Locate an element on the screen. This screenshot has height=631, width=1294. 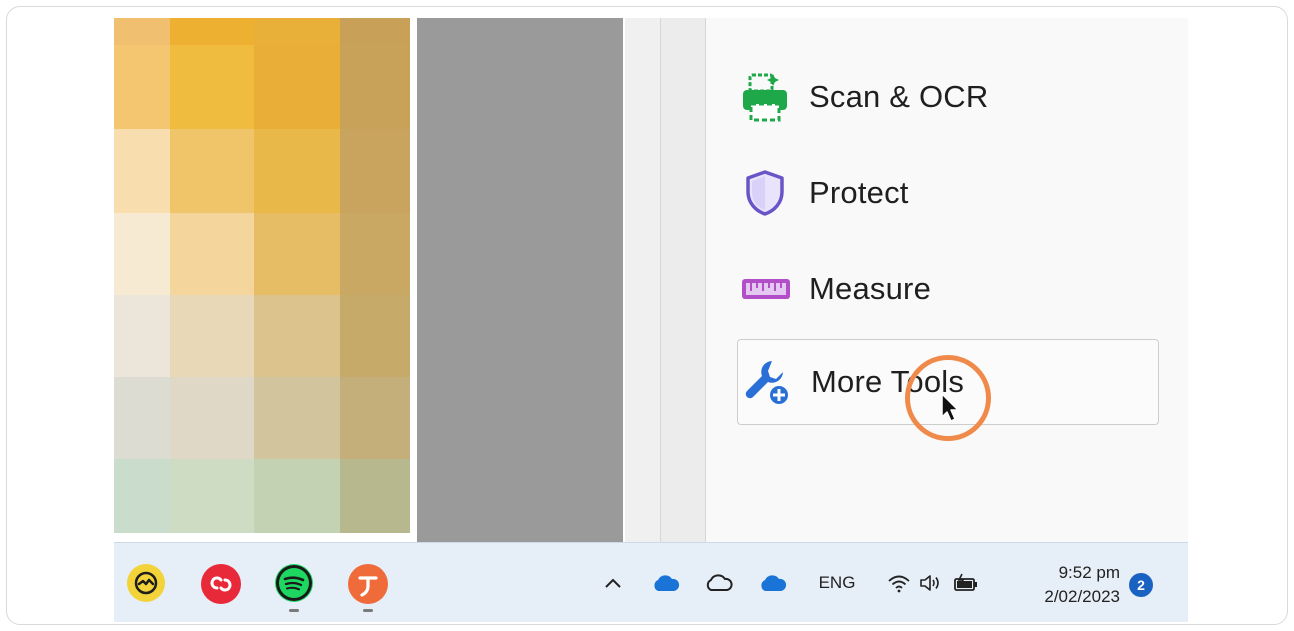
language-indicator: ENG is located at coordinates (837, 582).